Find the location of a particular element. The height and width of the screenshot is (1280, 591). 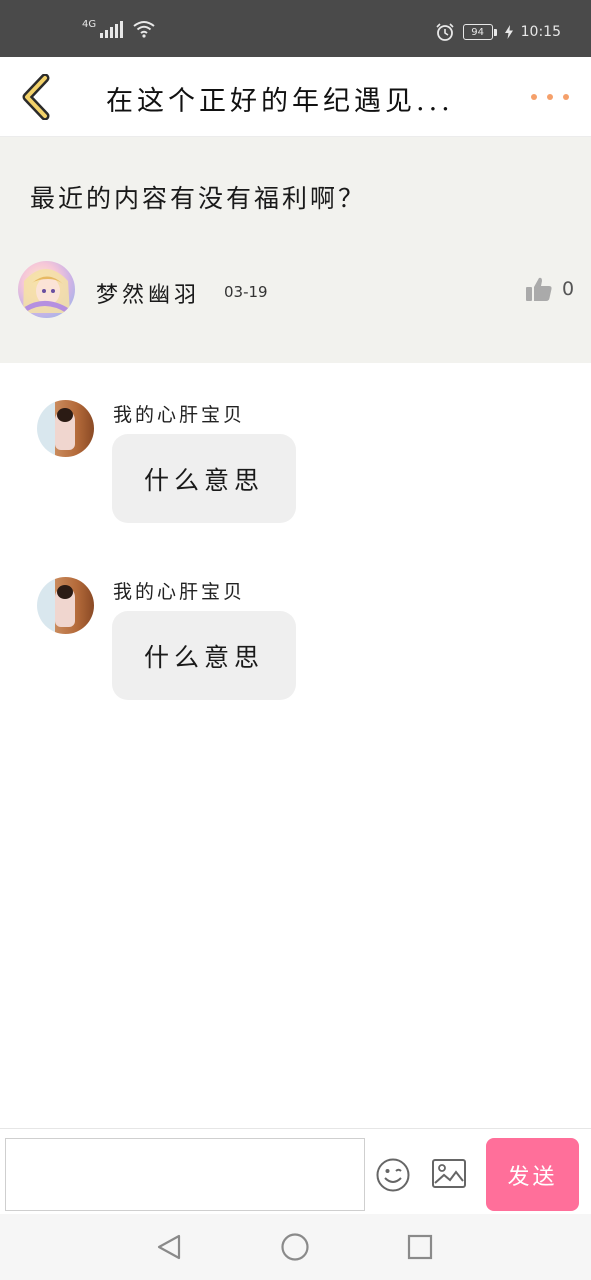

nav-recents-icon is located at coordinates (420, 1247).